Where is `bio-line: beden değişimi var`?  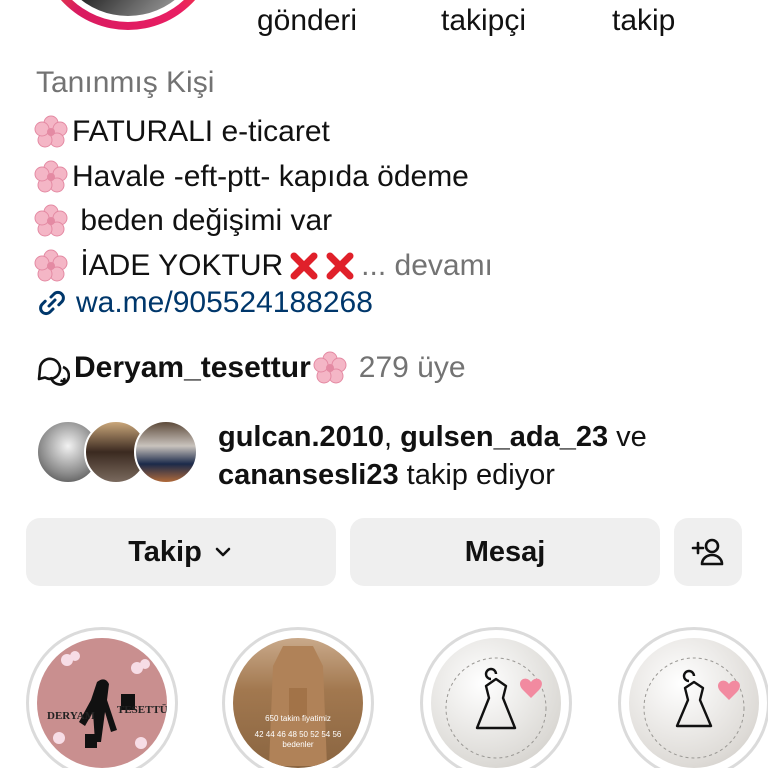 bio-line: beden değişimi var is located at coordinates (263, 221).